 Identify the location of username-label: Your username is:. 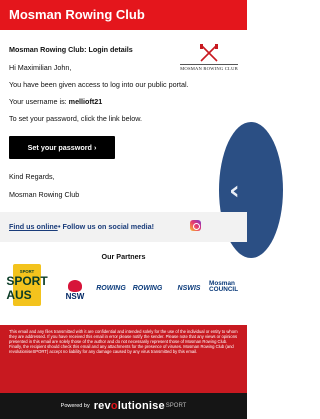
(38, 101).